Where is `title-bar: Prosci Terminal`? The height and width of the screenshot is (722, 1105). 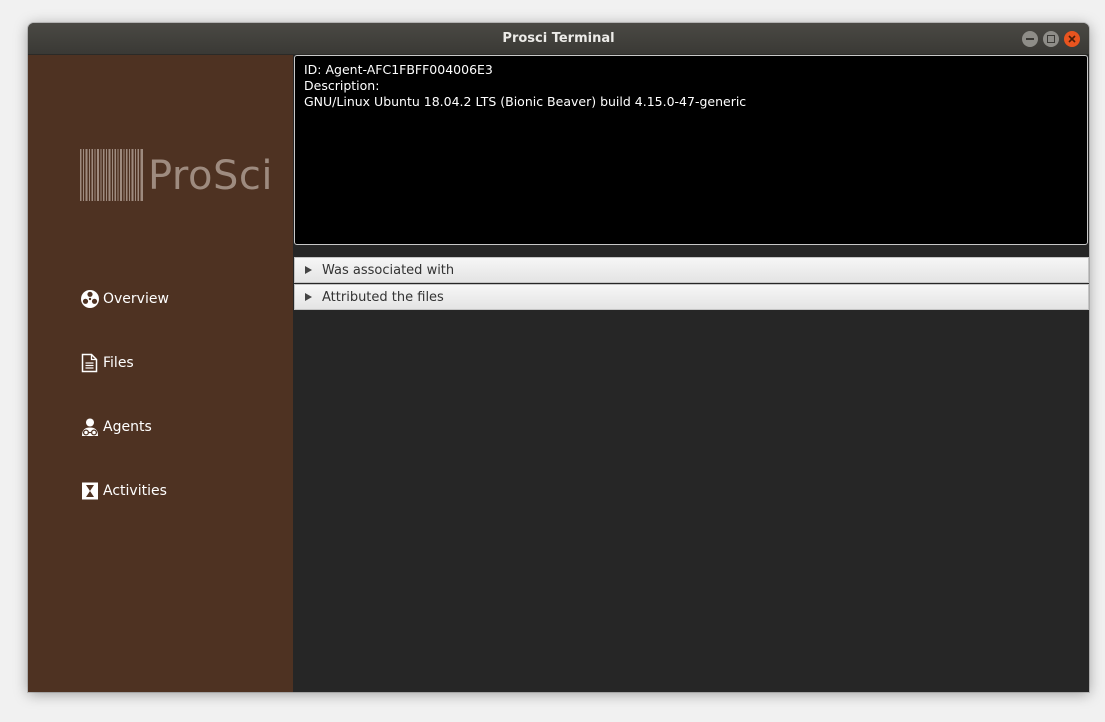 title-bar: Prosci Terminal is located at coordinates (558, 39).